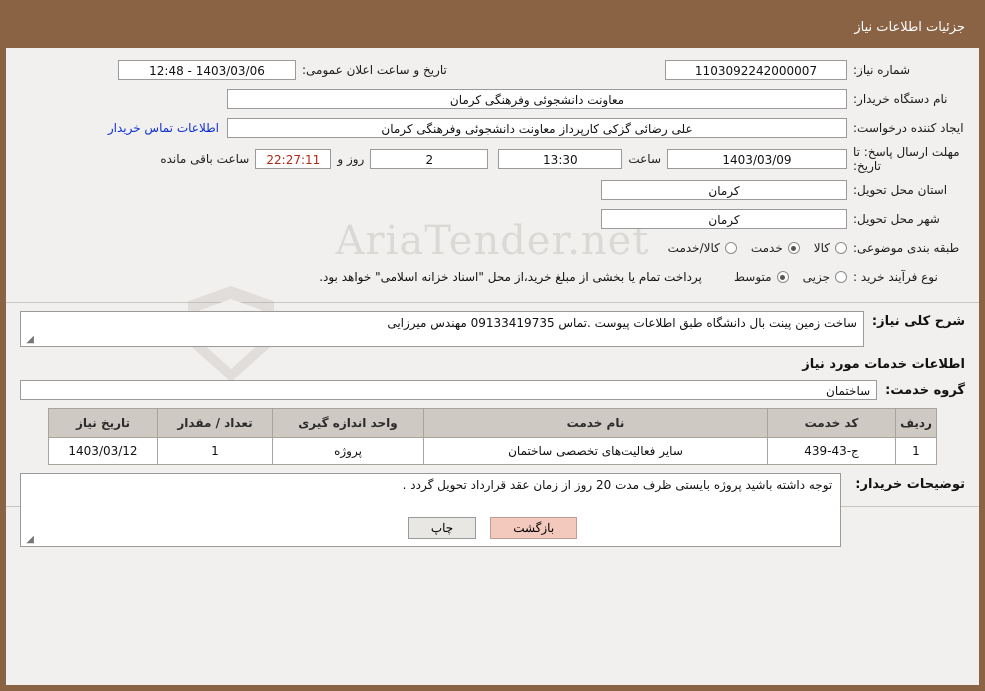 This screenshot has width=985, height=691. Describe the element at coordinates (351, 159) in the screenshot. I see `days-label: روز و` at that location.